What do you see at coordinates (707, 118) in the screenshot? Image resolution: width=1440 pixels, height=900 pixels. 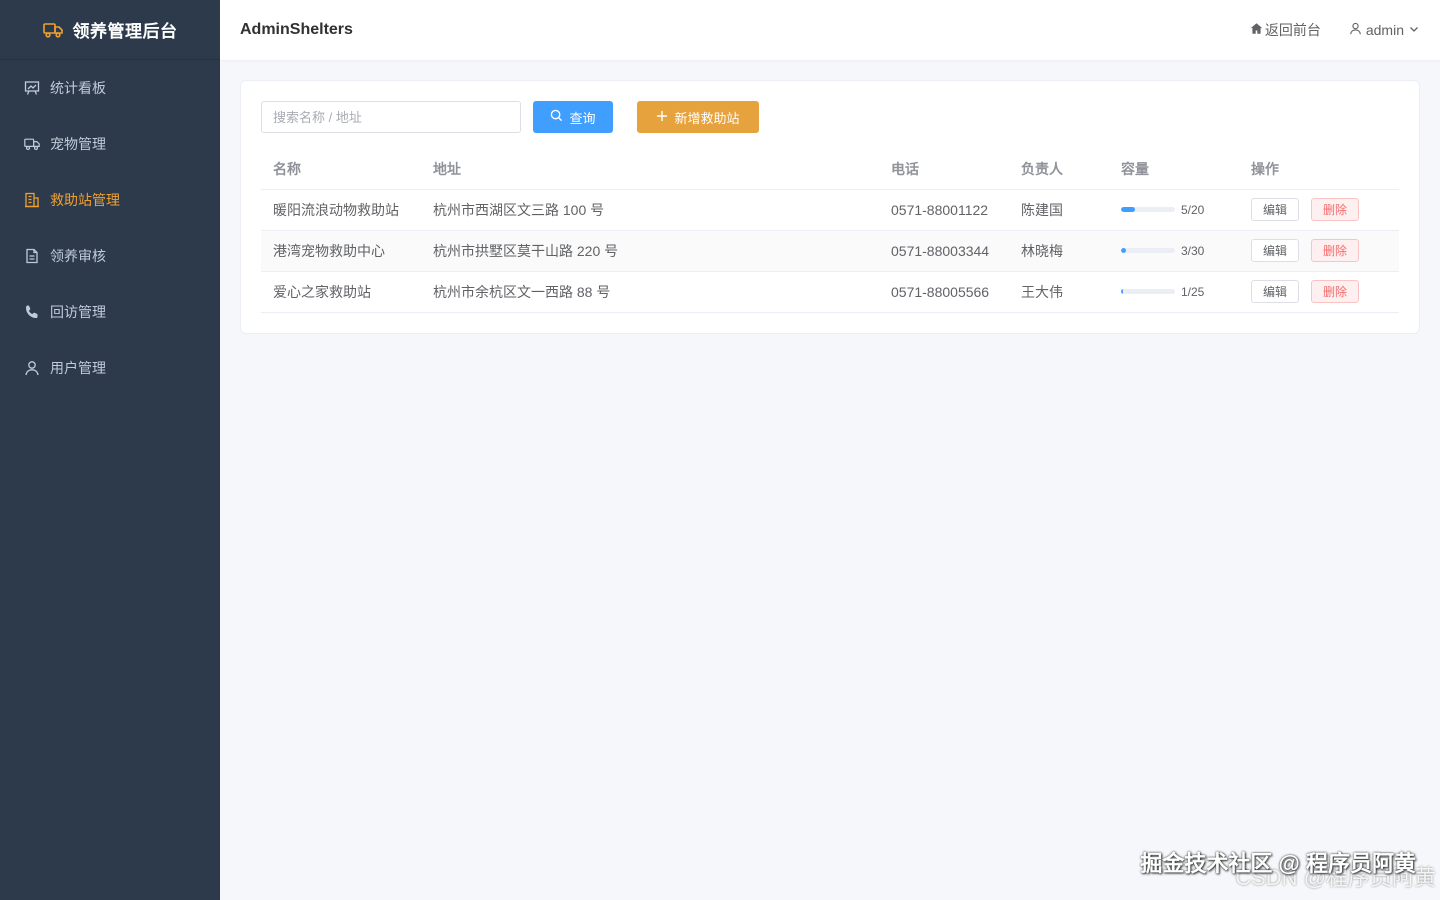 I see `add-shelter-label: 新增救助站` at bounding box center [707, 118].